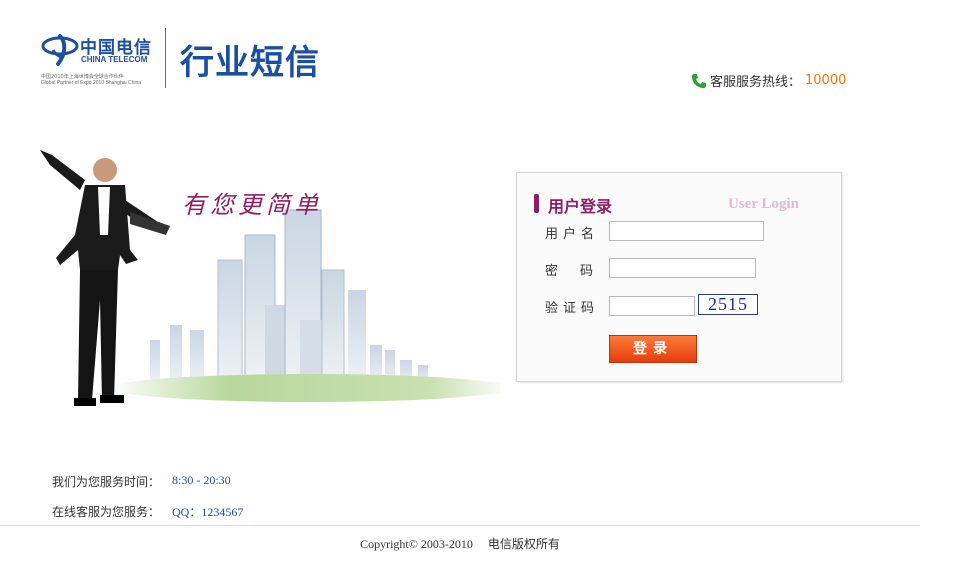  Describe the element at coordinates (114, 59) in the screenshot. I see `logo-text-en: CHINA TELECOM` at that location.